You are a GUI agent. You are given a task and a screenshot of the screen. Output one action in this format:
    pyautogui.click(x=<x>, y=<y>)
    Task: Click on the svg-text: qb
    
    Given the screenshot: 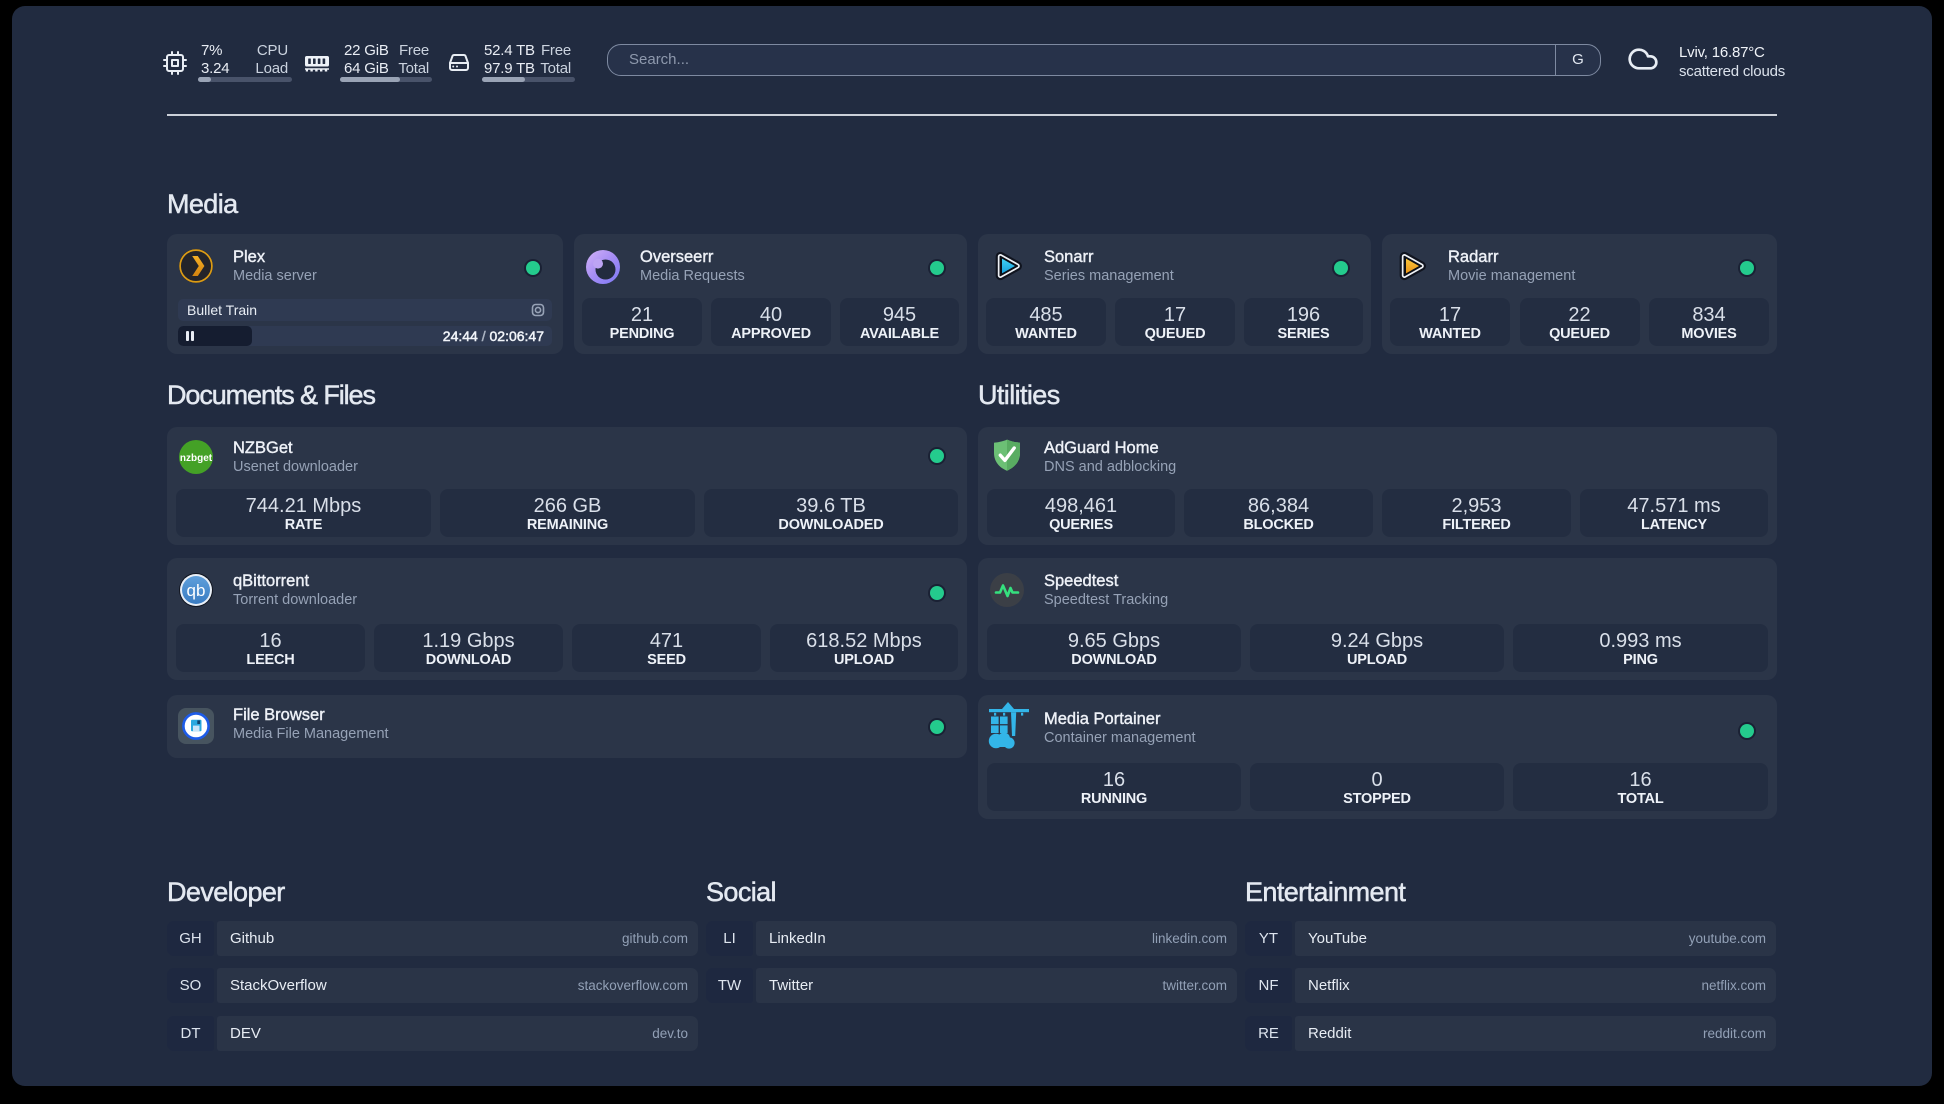 What is the action you would take?
    pyautogui.click(x=196, y=590)
    